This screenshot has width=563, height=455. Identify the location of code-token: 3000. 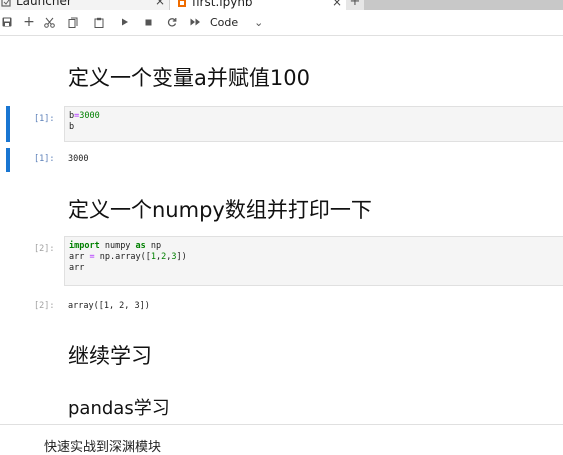
(89, 116).